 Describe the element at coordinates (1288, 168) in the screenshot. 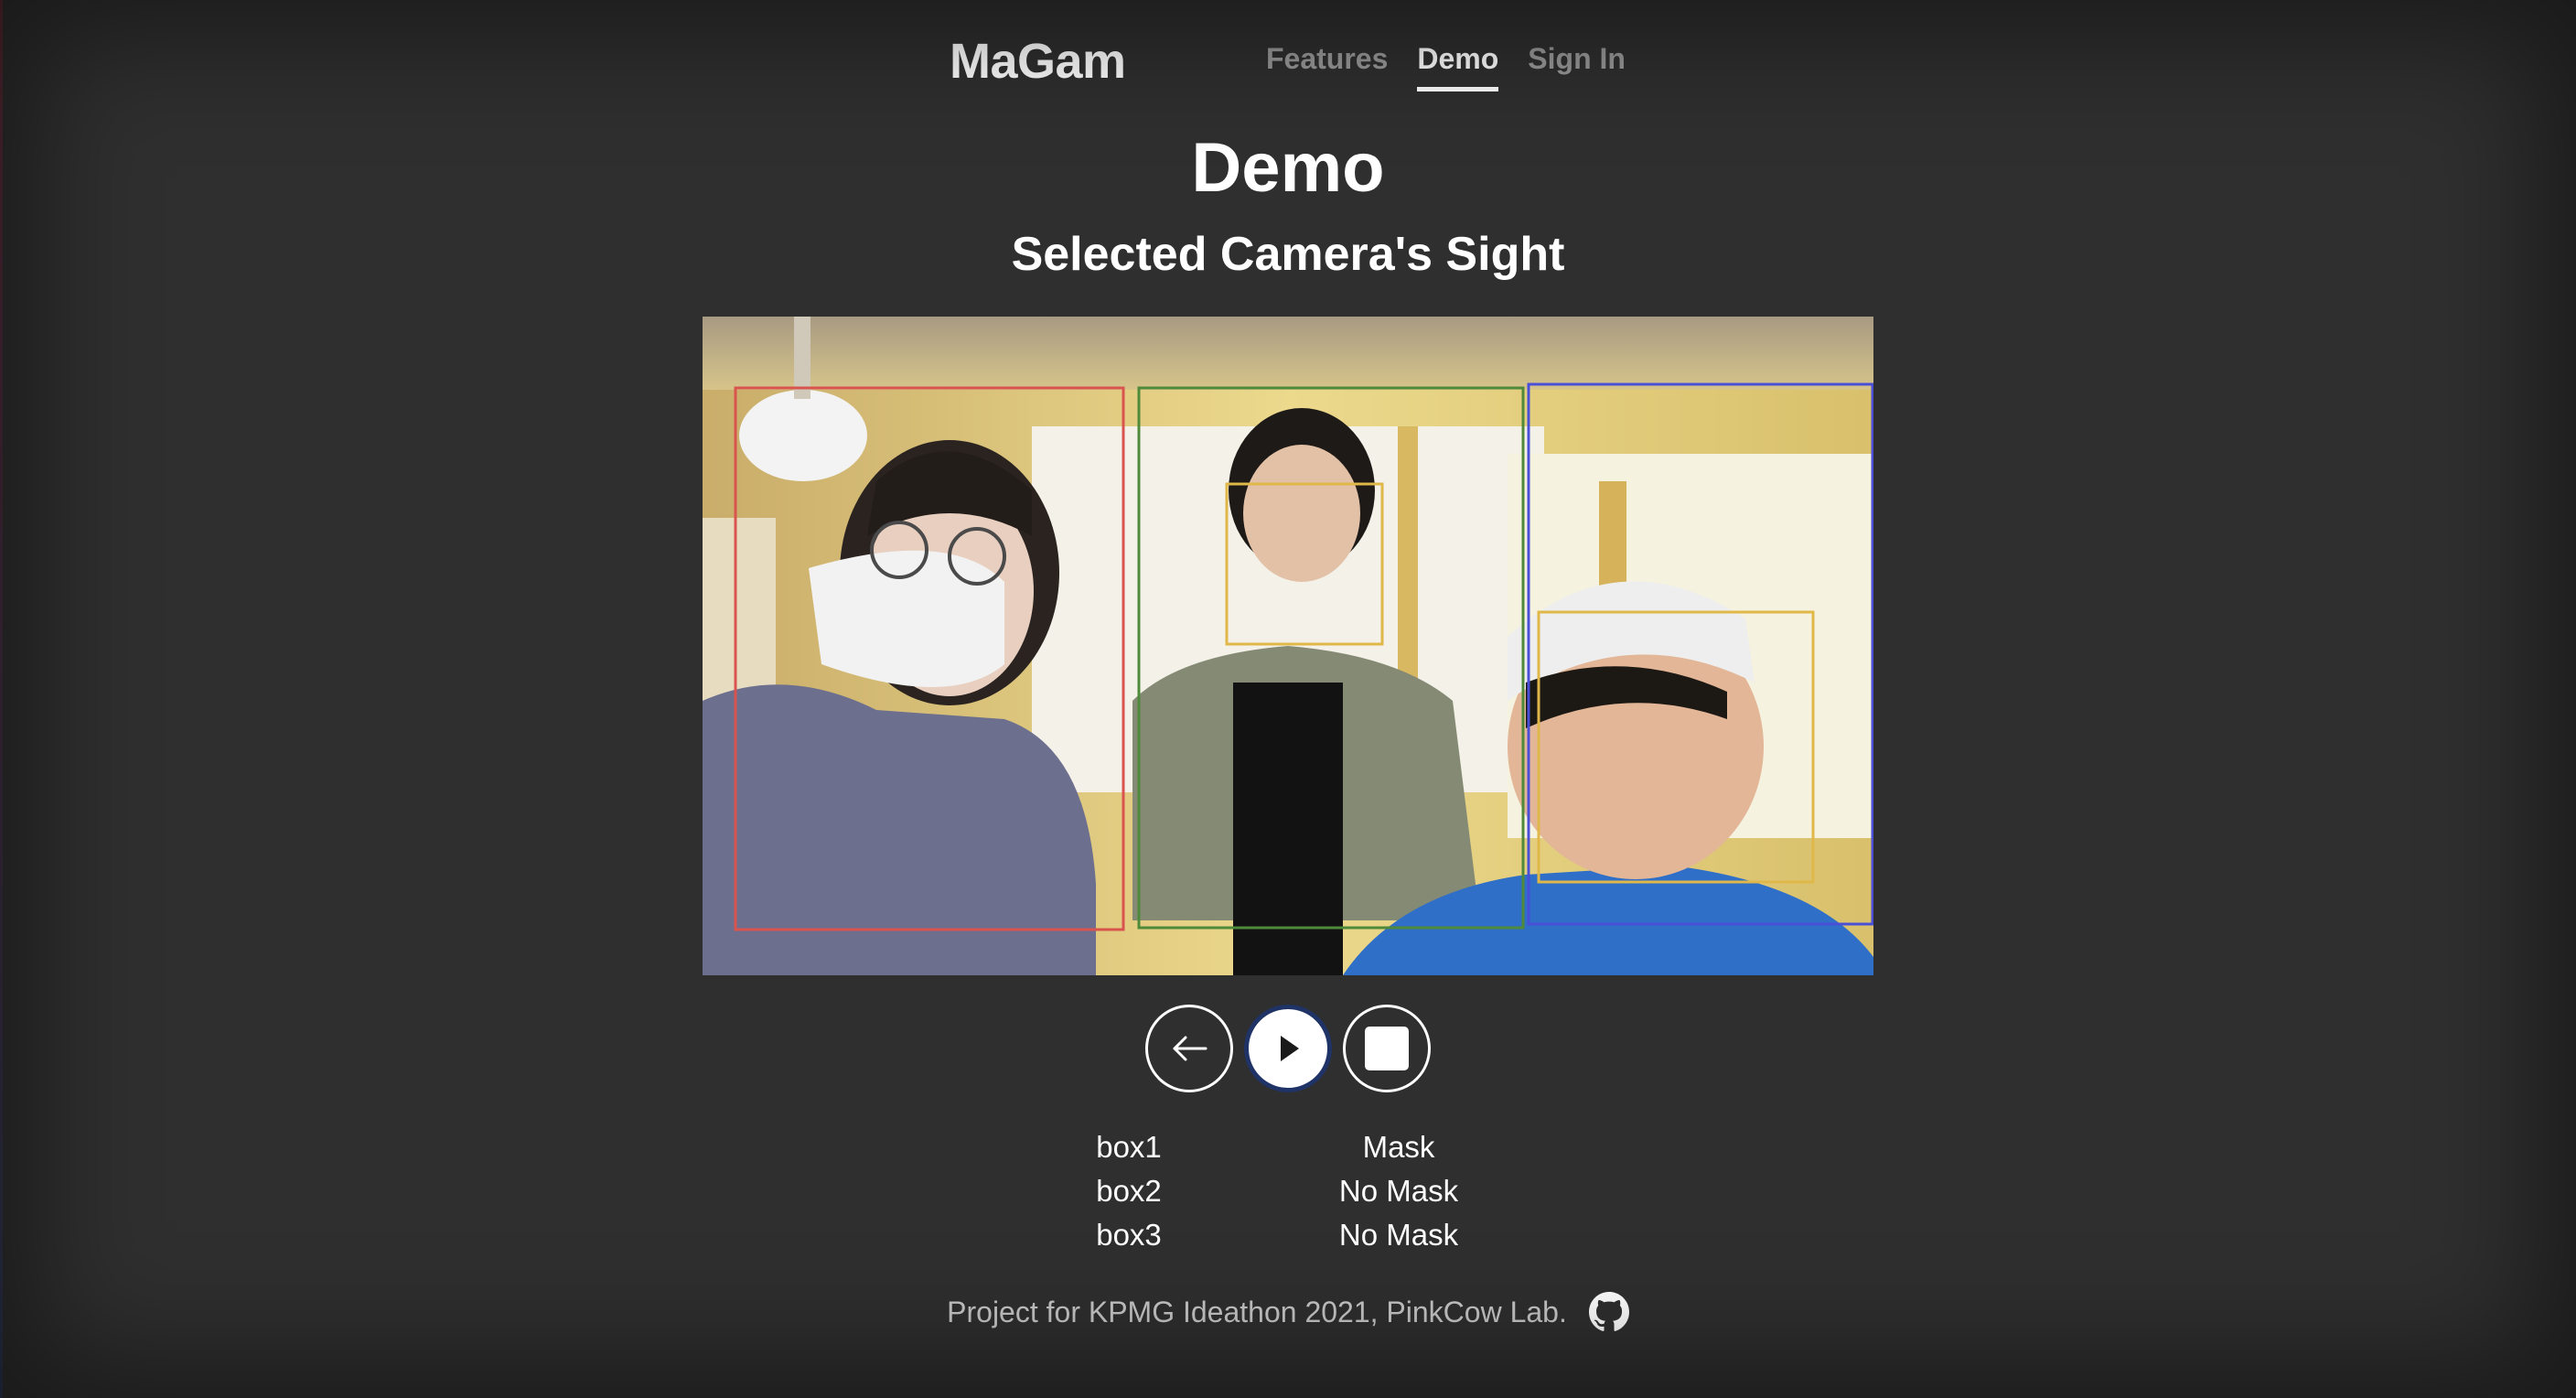

I see `page-title: Demo` at that location.